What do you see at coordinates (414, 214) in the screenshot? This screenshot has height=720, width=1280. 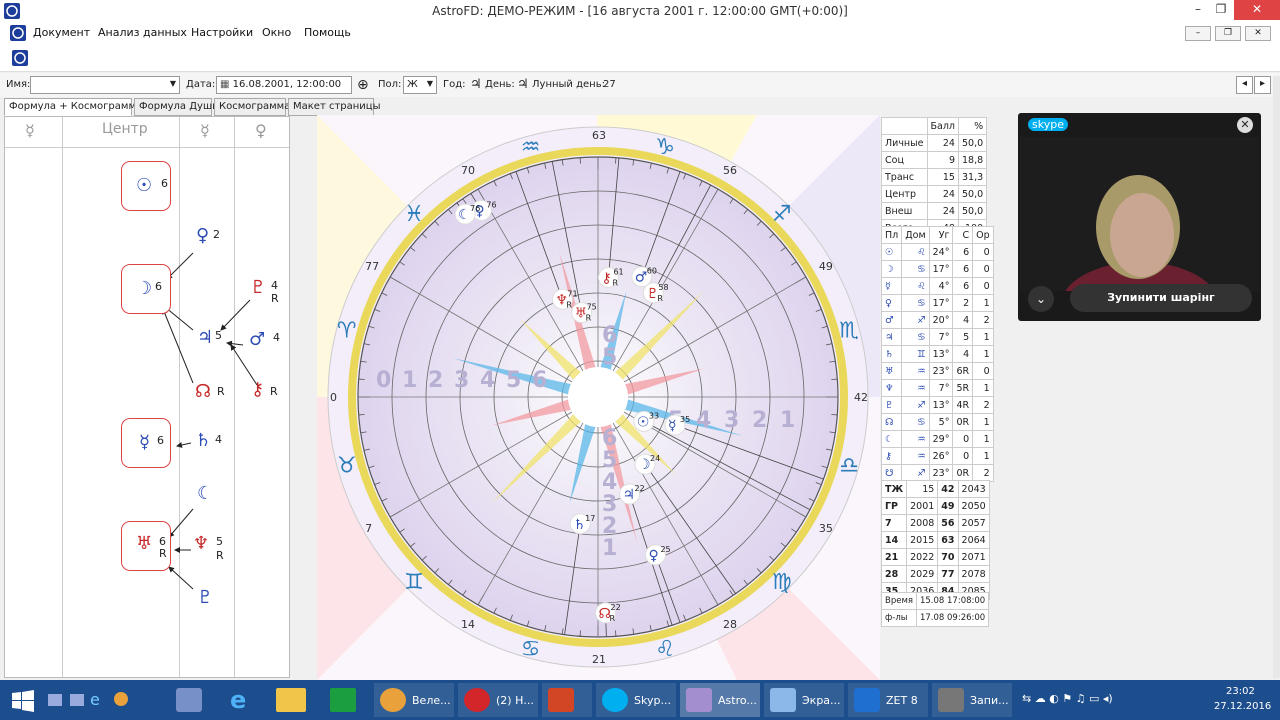 I see `zodiac-sign-icon: ♓` at bounding box center [414, 214].